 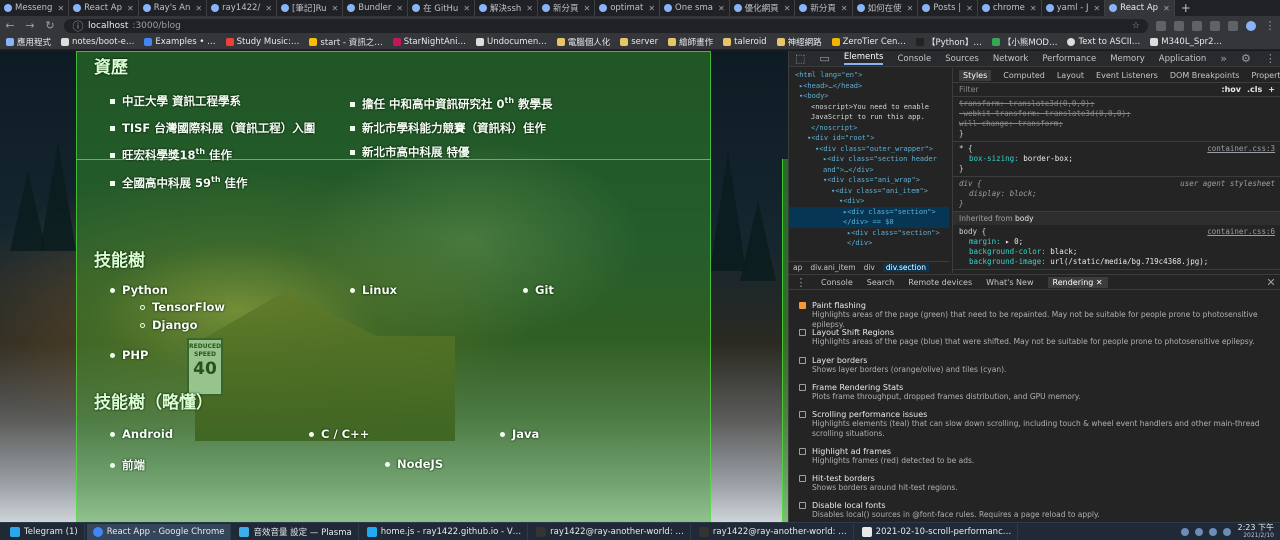 I want to click on tab-3: ray1422/✕, so click(x=242, y=8).